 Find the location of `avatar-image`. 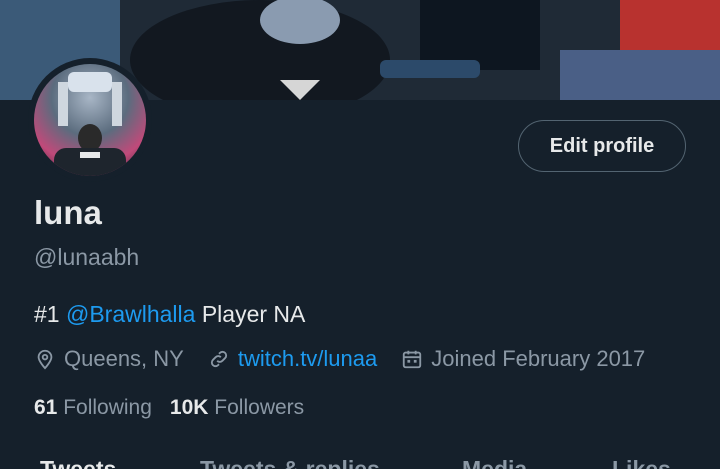

avatar-image is located at coordinates (90, 120).